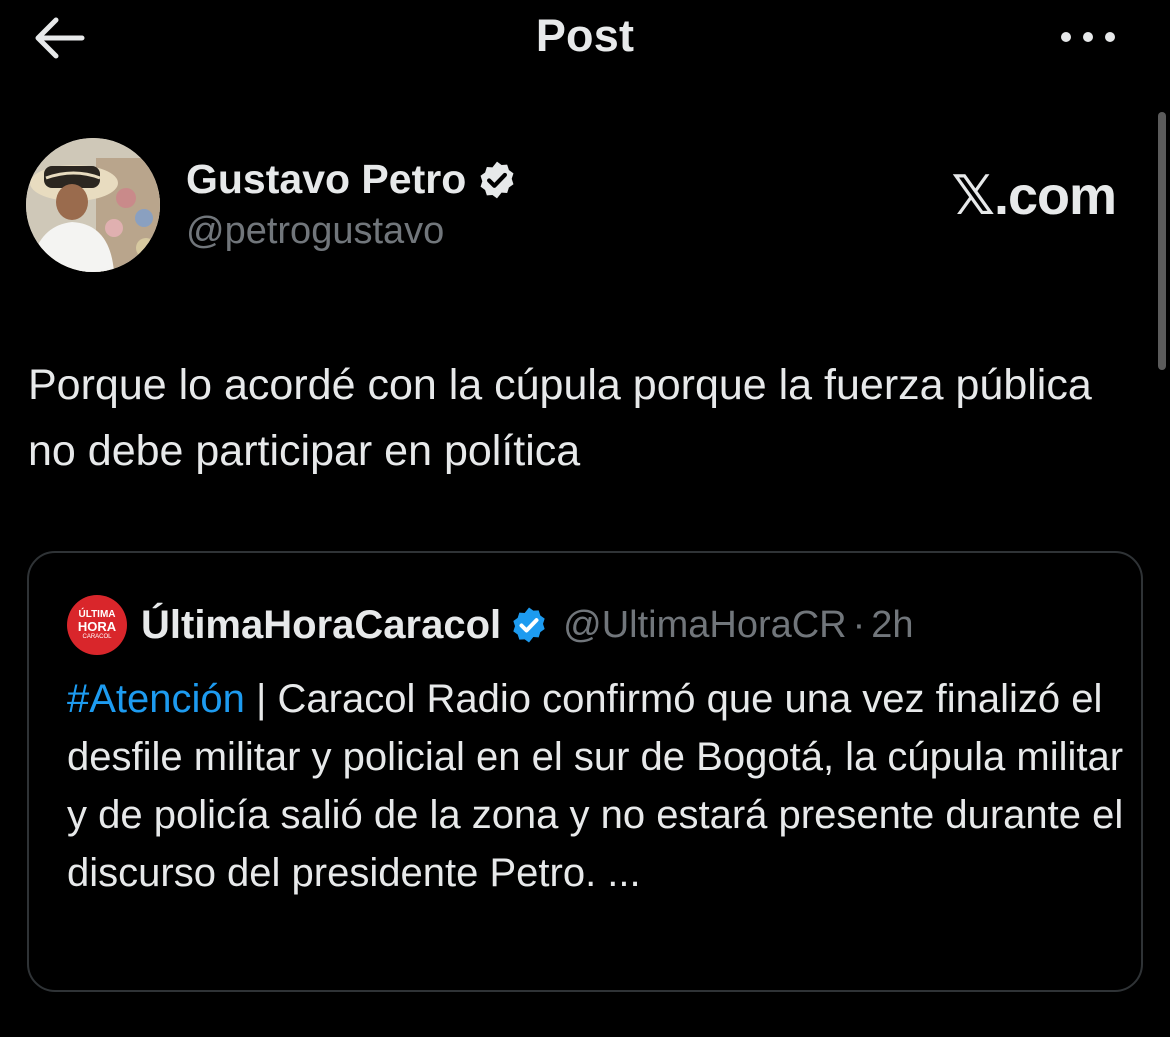  I want to click on page-title: Post, so click(585, 35).